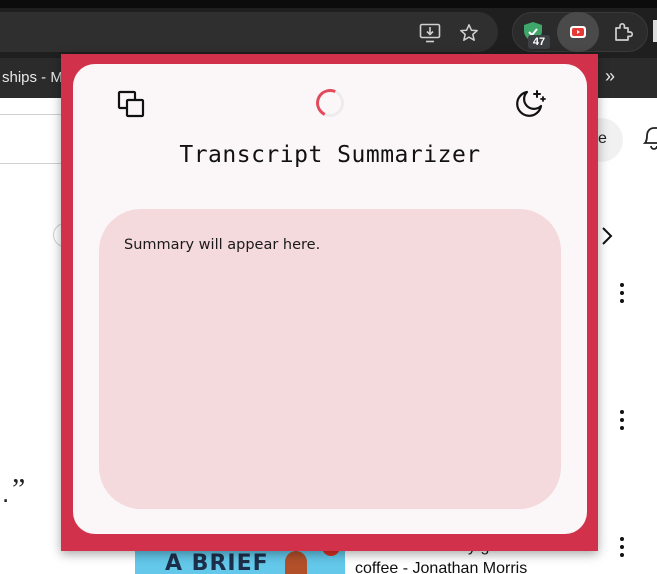 This screenshot has width=657, height=574. I want to click on quote-text: „, so click(19, 472).